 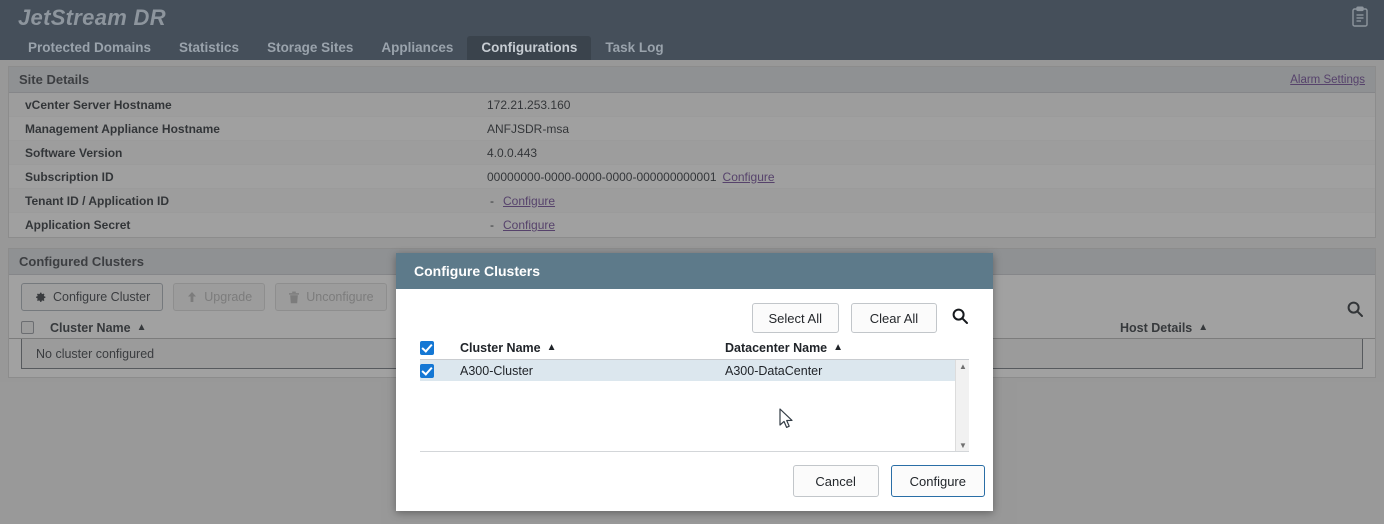 What do you see at coordinates (440, 370) in the screenshot?
I see `row-checkbox-cell` at bounding box center [440, 370].